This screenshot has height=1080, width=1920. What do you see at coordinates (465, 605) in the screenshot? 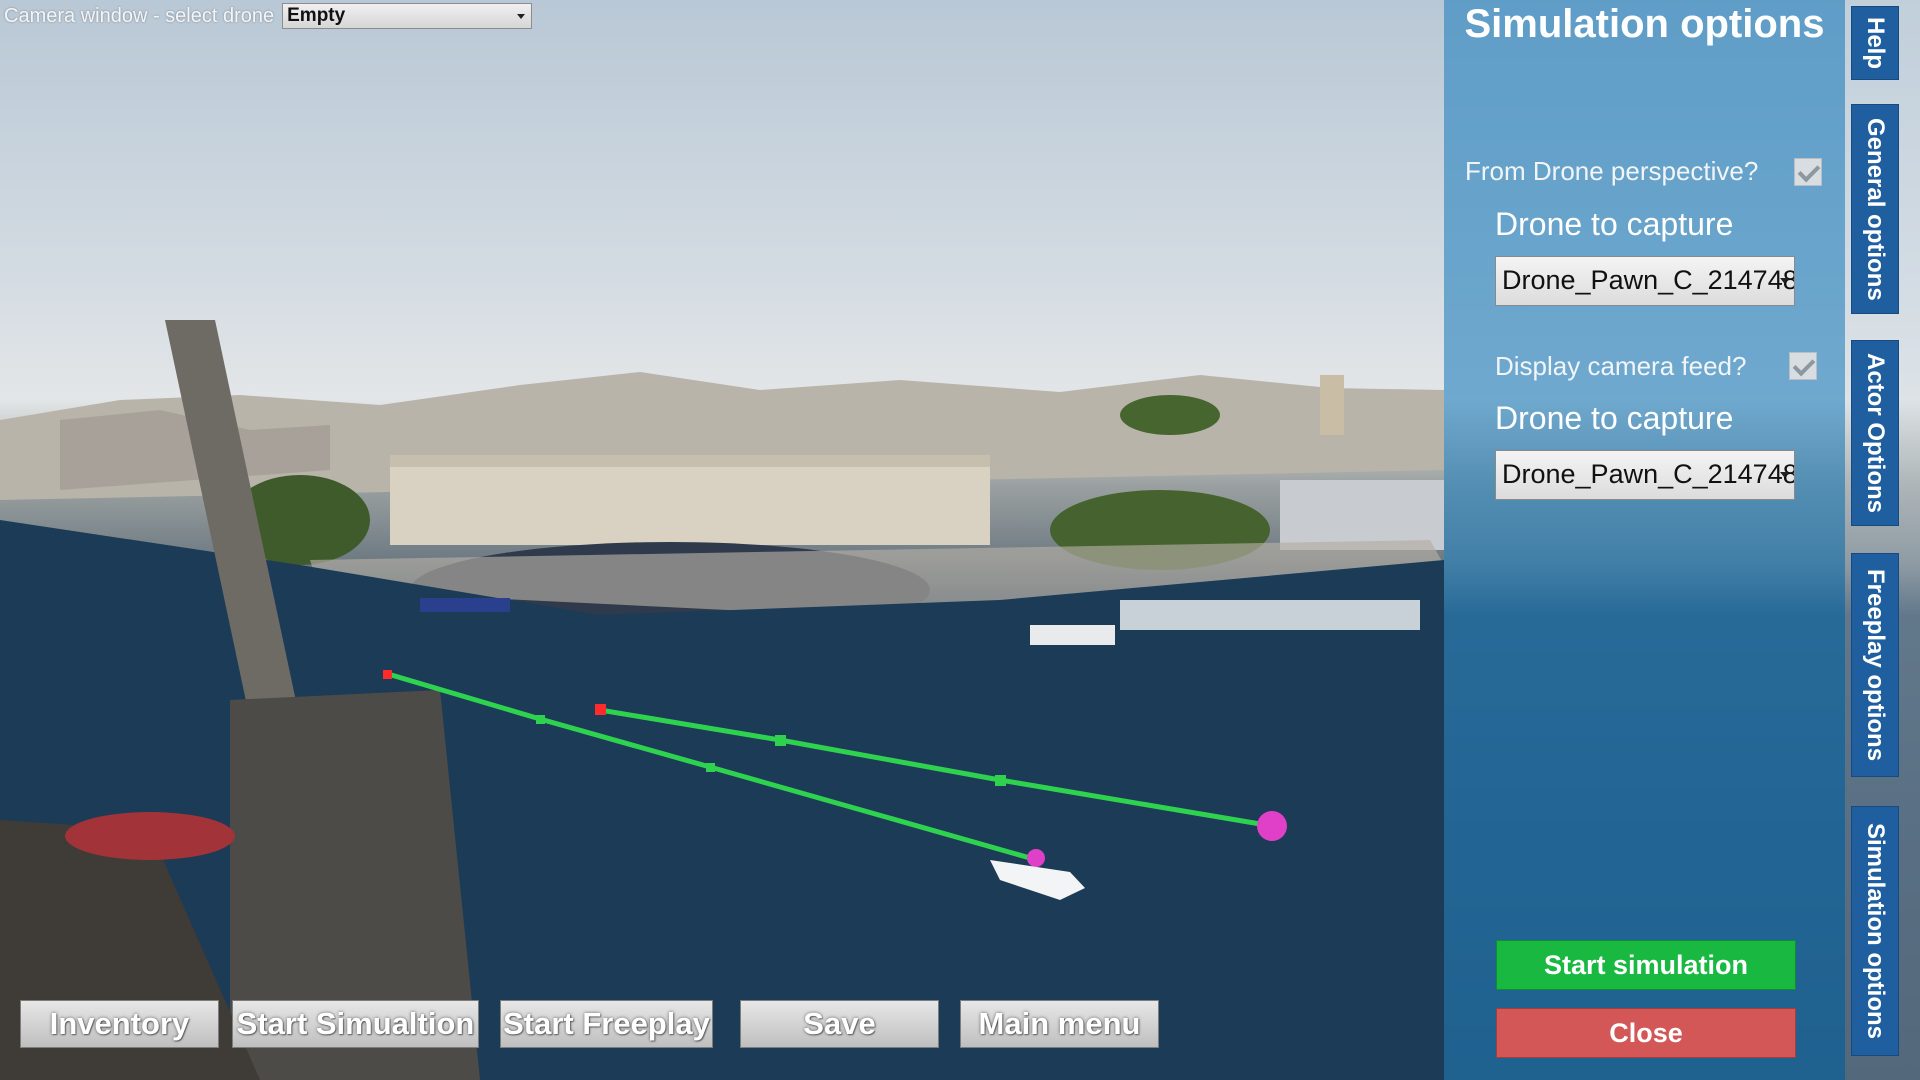
I see `blue-boat` at bounding box center [465, 605].